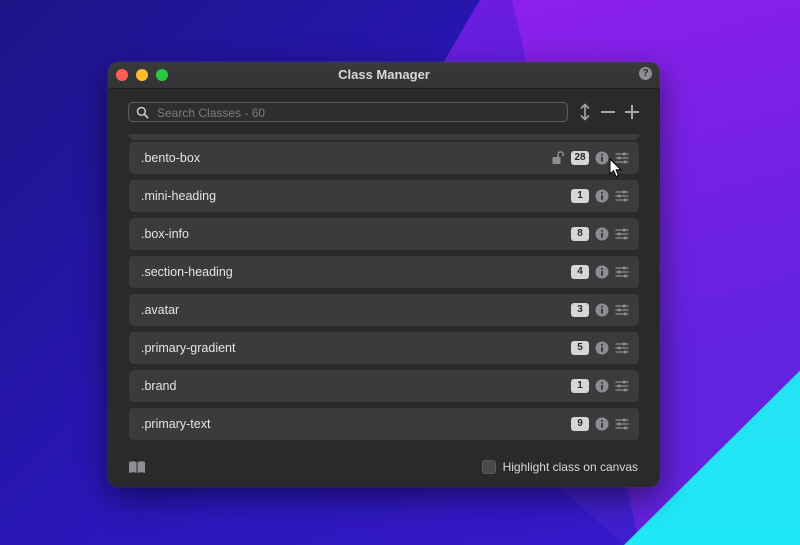  Describe the element at coordinates (384, 348) in the screenshot. I see `class-row: .primary-gradient 5` at that location.